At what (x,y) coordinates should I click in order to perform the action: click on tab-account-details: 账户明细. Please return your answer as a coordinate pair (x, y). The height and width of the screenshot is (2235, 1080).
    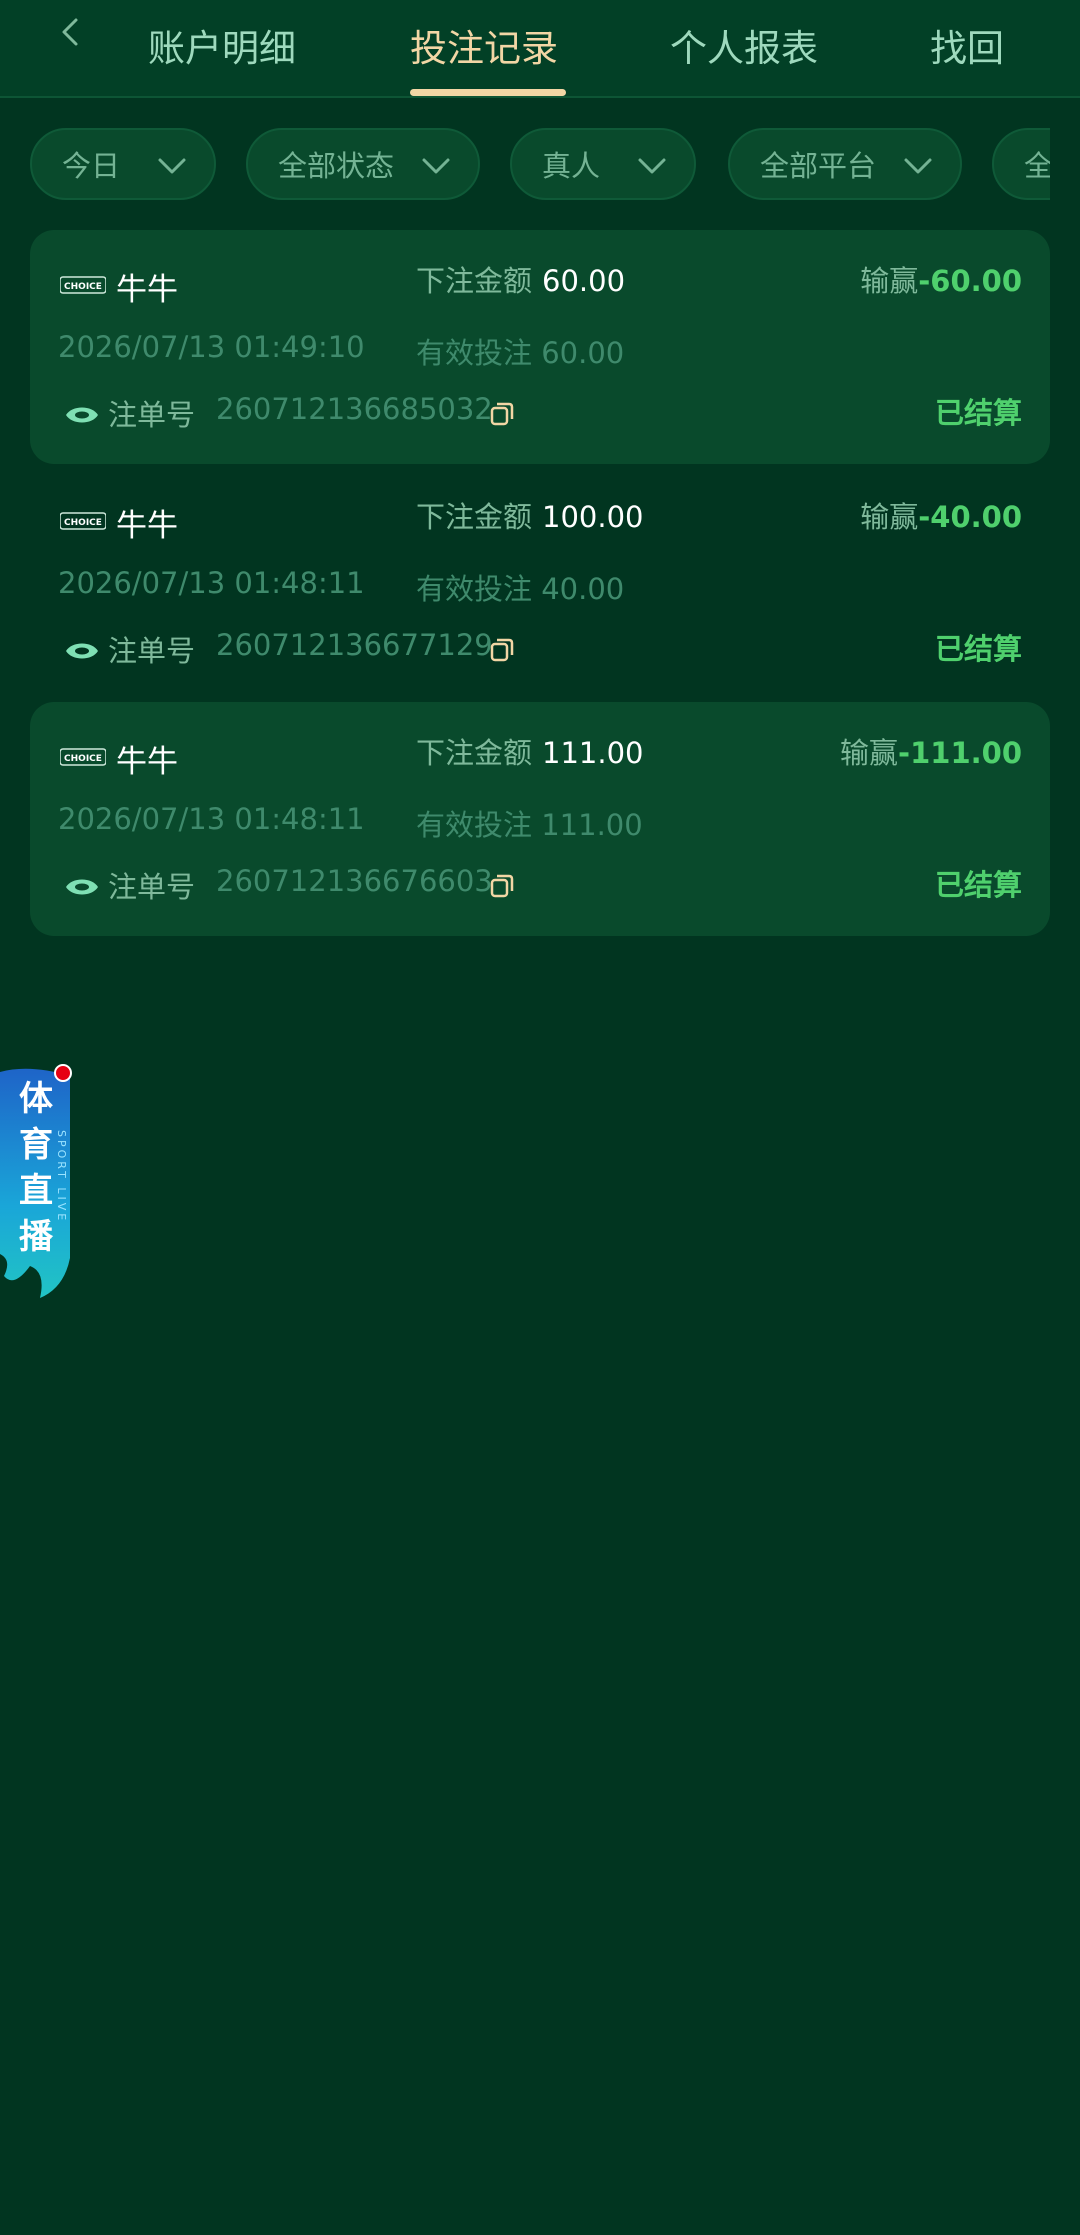
    Looking at the image, I should click on (222, 45).